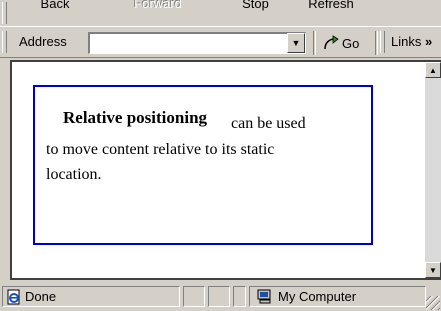 This screenshot has width=441, height=311. I want to click on status-text: Done, so click(41, 296).